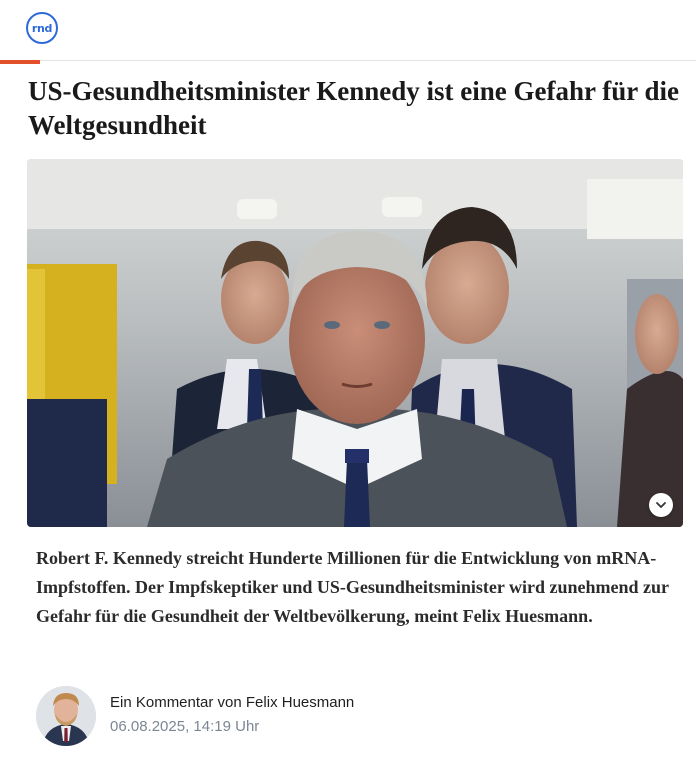  I want to click on chevron-down-icon, so click(661, 505).